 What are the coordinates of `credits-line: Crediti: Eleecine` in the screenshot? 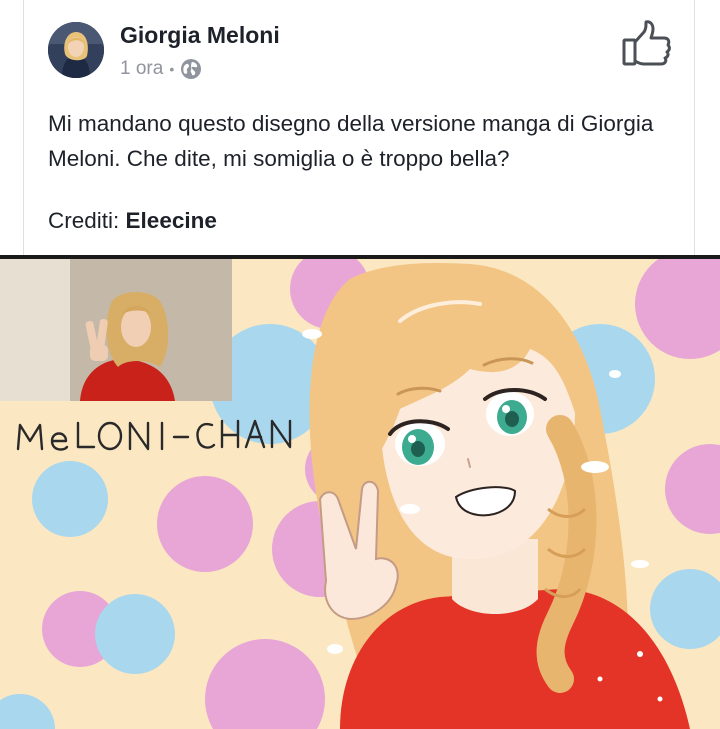 It's located at (132, 221).